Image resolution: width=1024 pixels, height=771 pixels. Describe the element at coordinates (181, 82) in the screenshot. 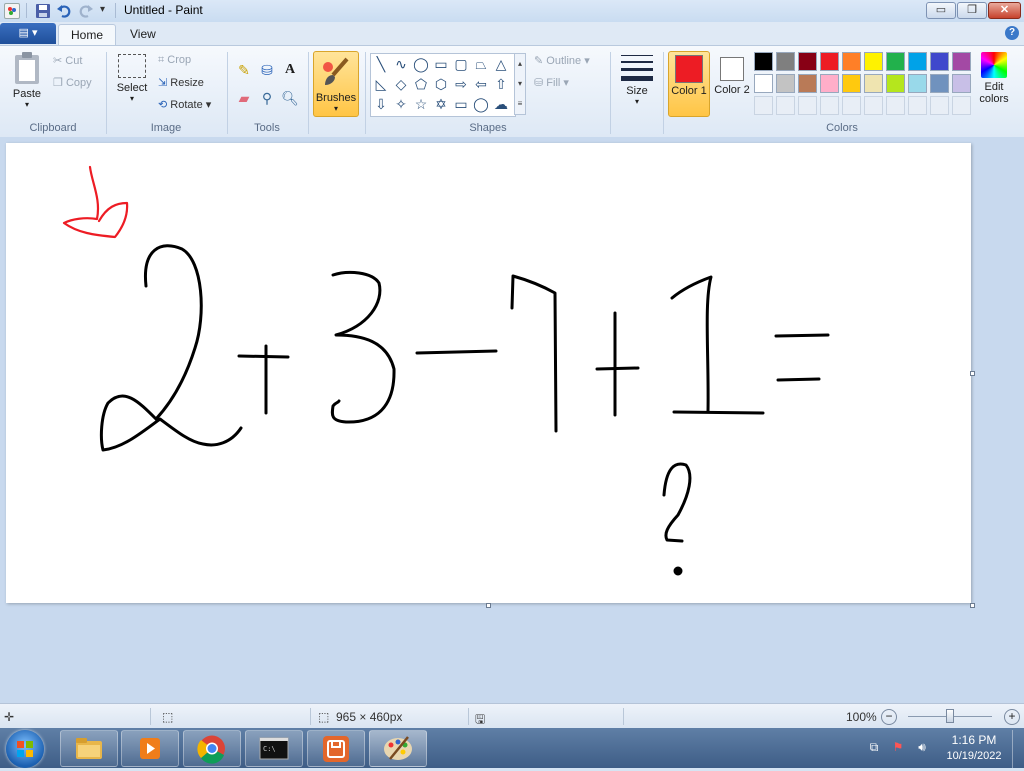

I see `resize-button: ⇲ Resize` at that location.